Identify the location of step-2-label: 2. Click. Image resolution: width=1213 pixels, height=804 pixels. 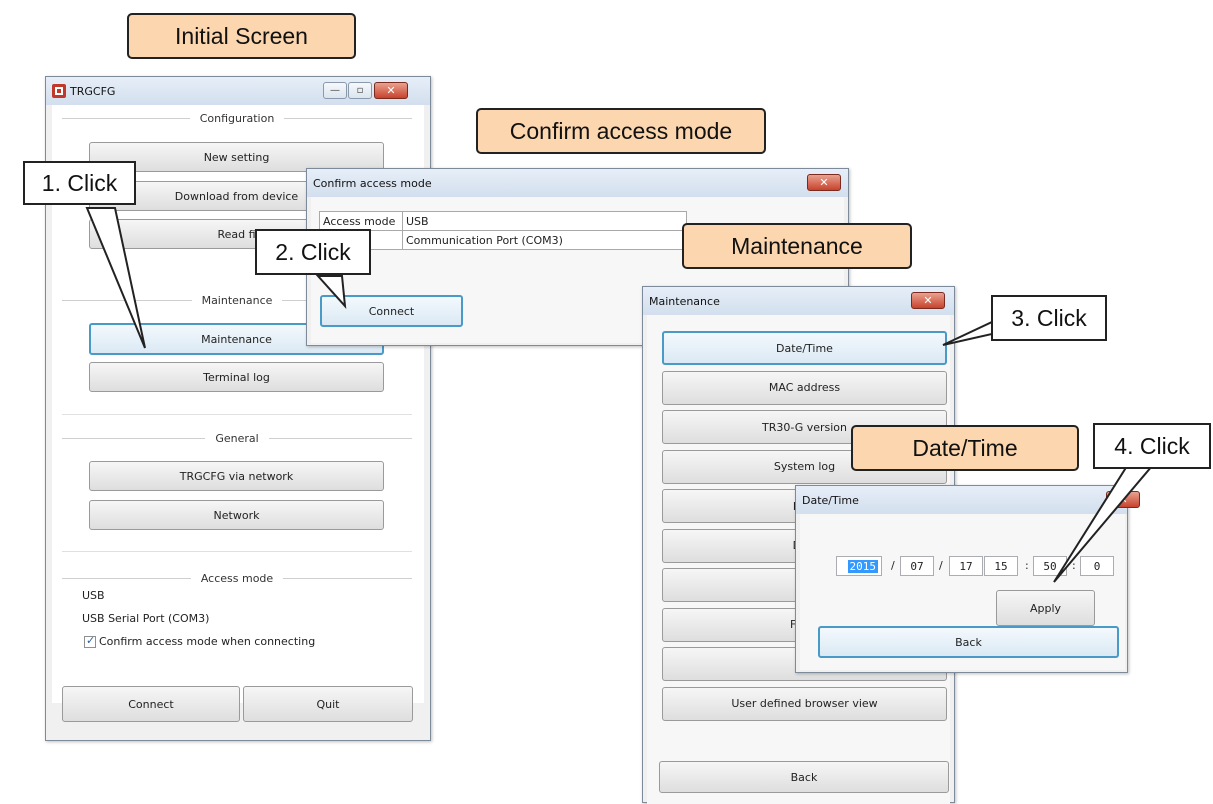
(313, 252).